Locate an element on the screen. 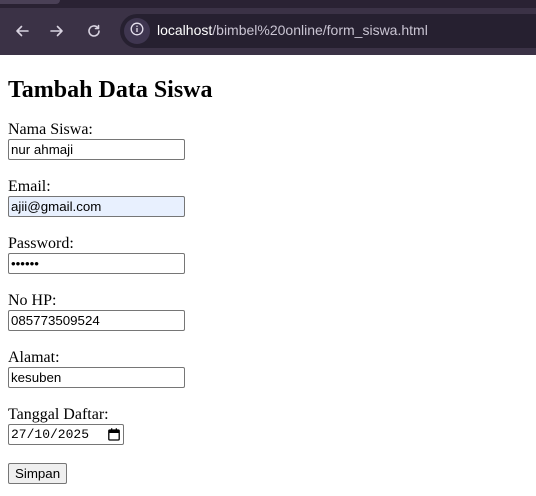 The width and height of the screenshot is (536, 496). nama-input is located at coordinates (96, 149).